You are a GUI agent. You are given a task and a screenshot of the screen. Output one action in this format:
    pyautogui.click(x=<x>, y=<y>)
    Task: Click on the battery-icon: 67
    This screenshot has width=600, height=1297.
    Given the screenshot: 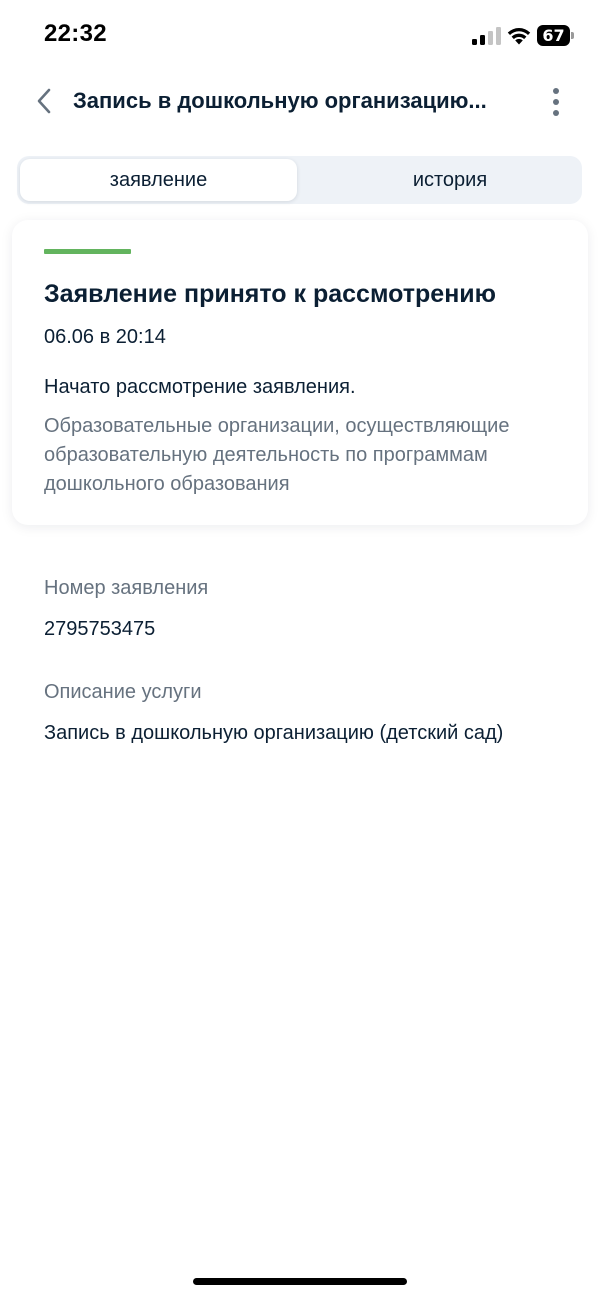 What is the action you would take?
    pyautogui.click(x=556, y=35)
    